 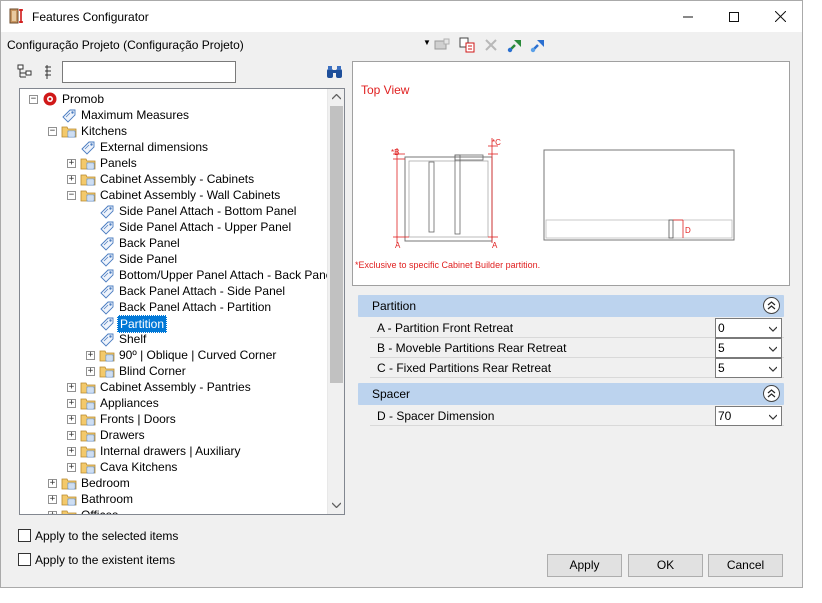 I want to click on tree-item: External dimensions, so click(x=174, y=147).